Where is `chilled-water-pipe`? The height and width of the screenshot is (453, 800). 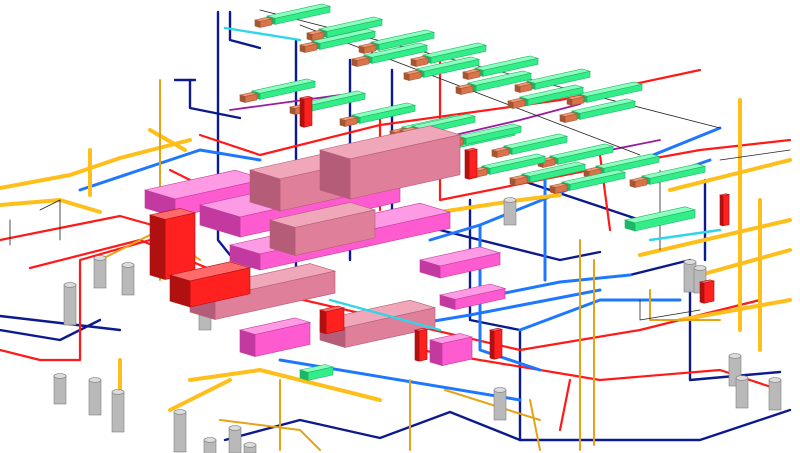
chilled-water-pipe is located at coordinates (400, 380).